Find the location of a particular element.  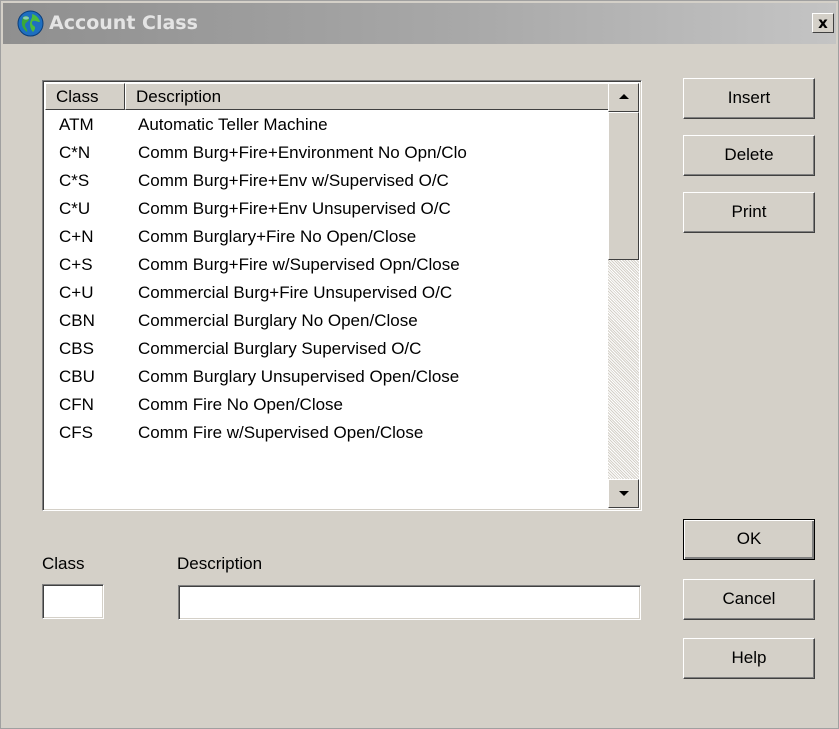

row-description-cell: Comm Burg+Fire+Environment No Opn/Clo is located at coordinates (302, 152).